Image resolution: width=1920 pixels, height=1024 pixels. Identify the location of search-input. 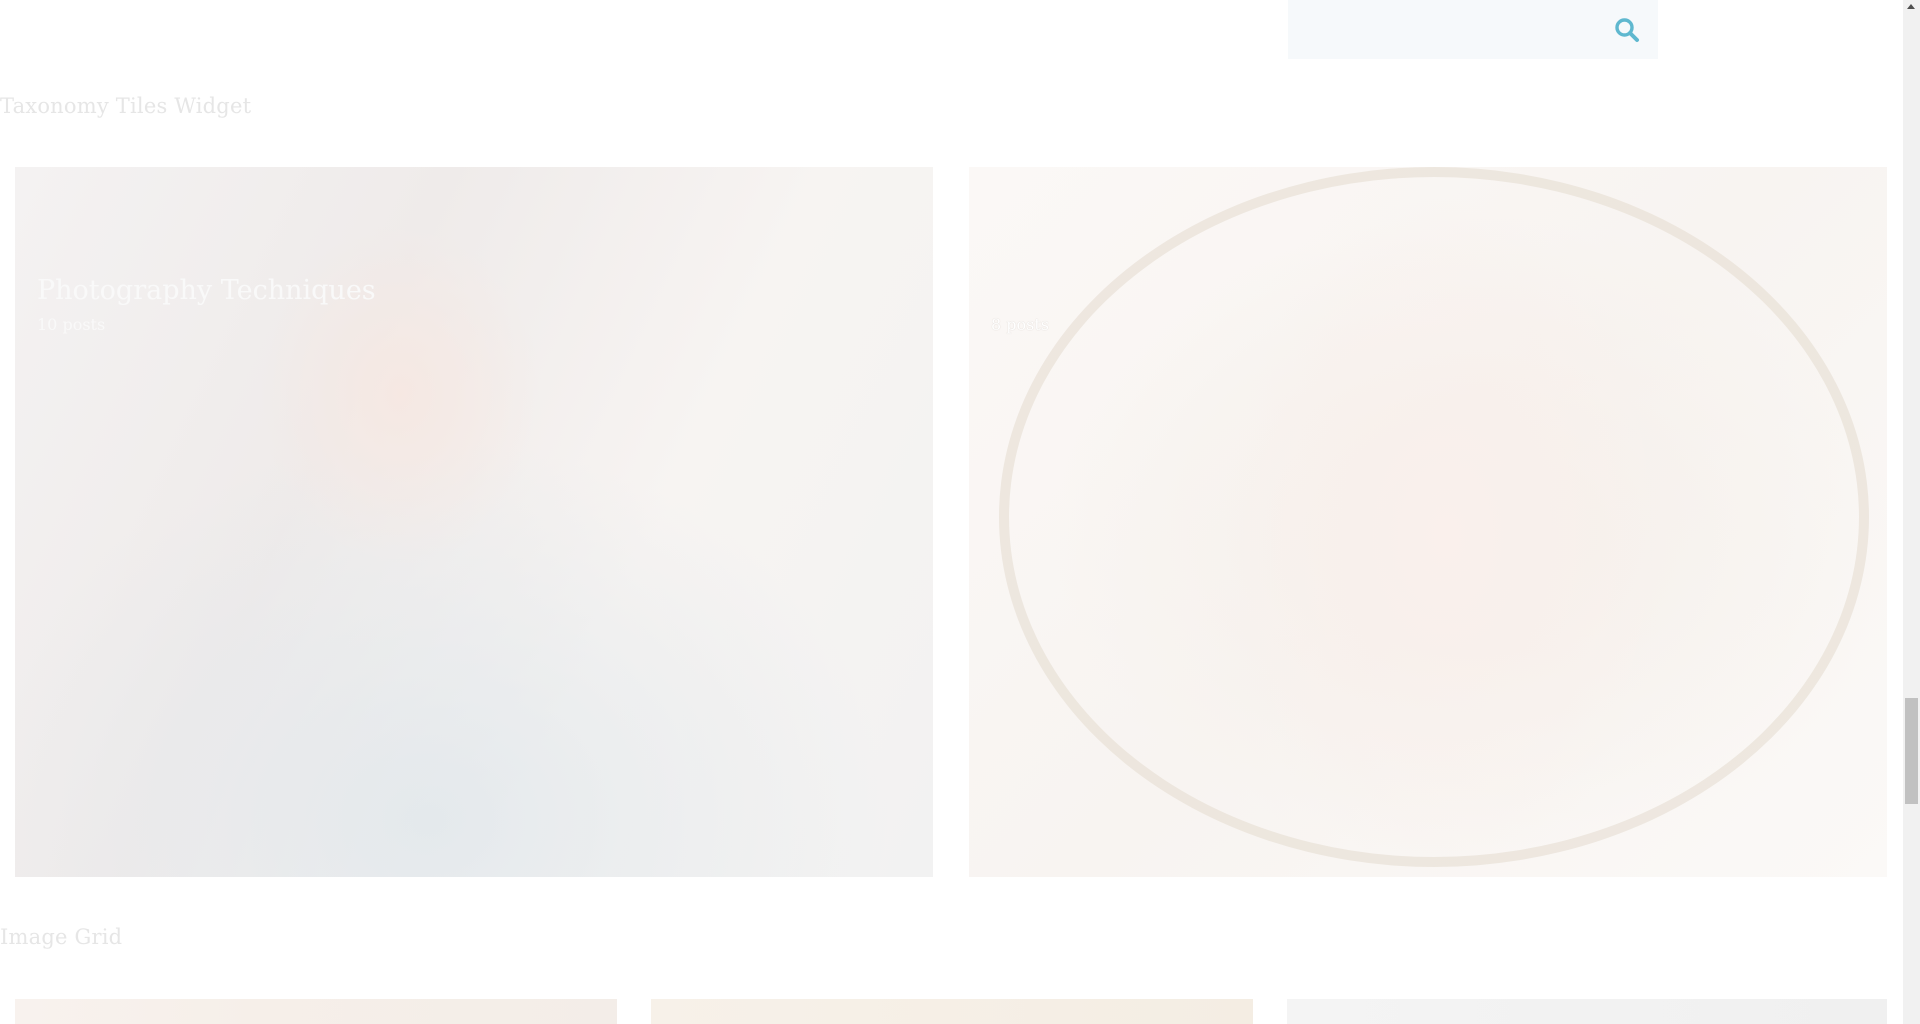
(1454, 29).